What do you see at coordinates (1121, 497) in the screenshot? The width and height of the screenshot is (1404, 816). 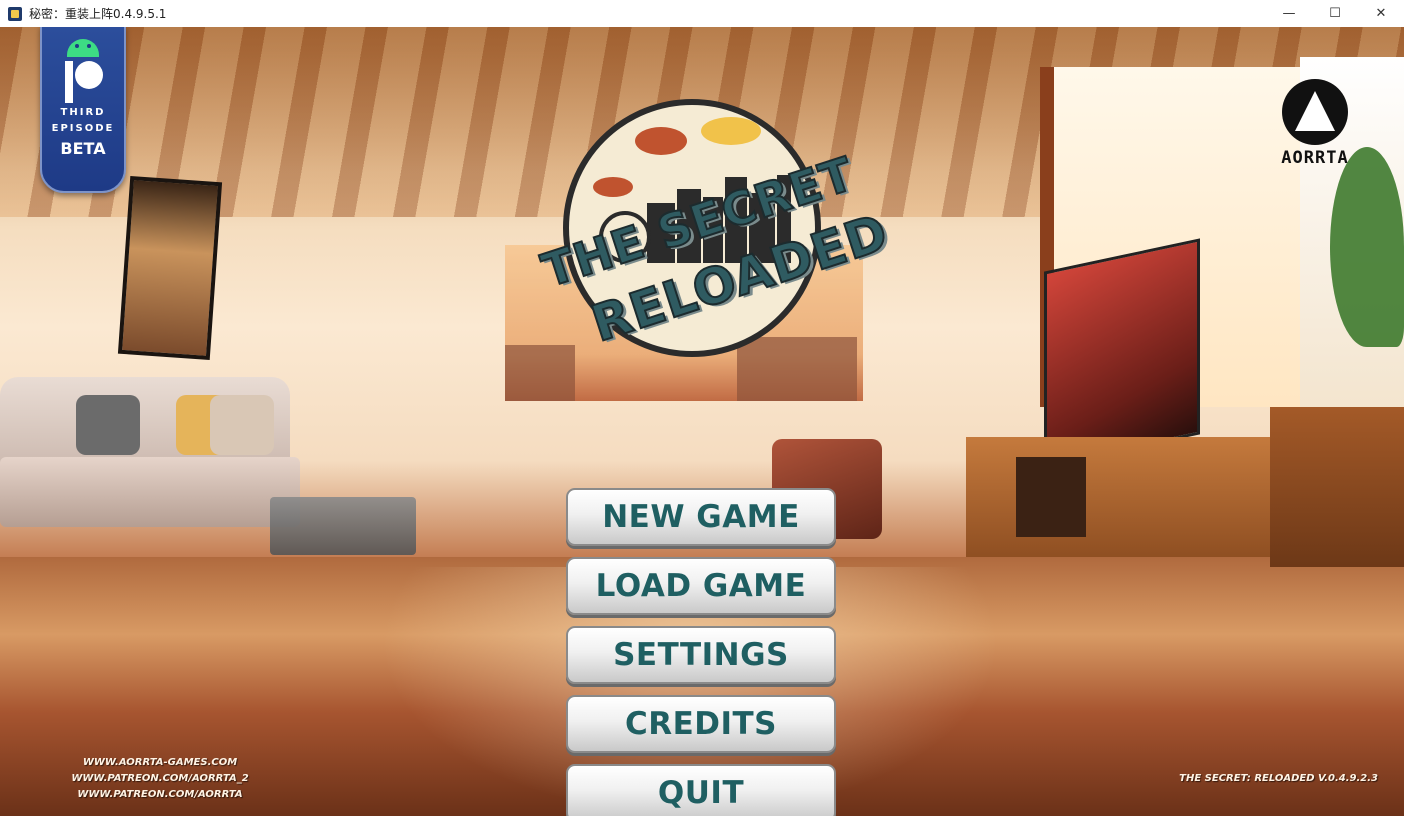 I see `tv-stand` at bounding box center [1121, 497].